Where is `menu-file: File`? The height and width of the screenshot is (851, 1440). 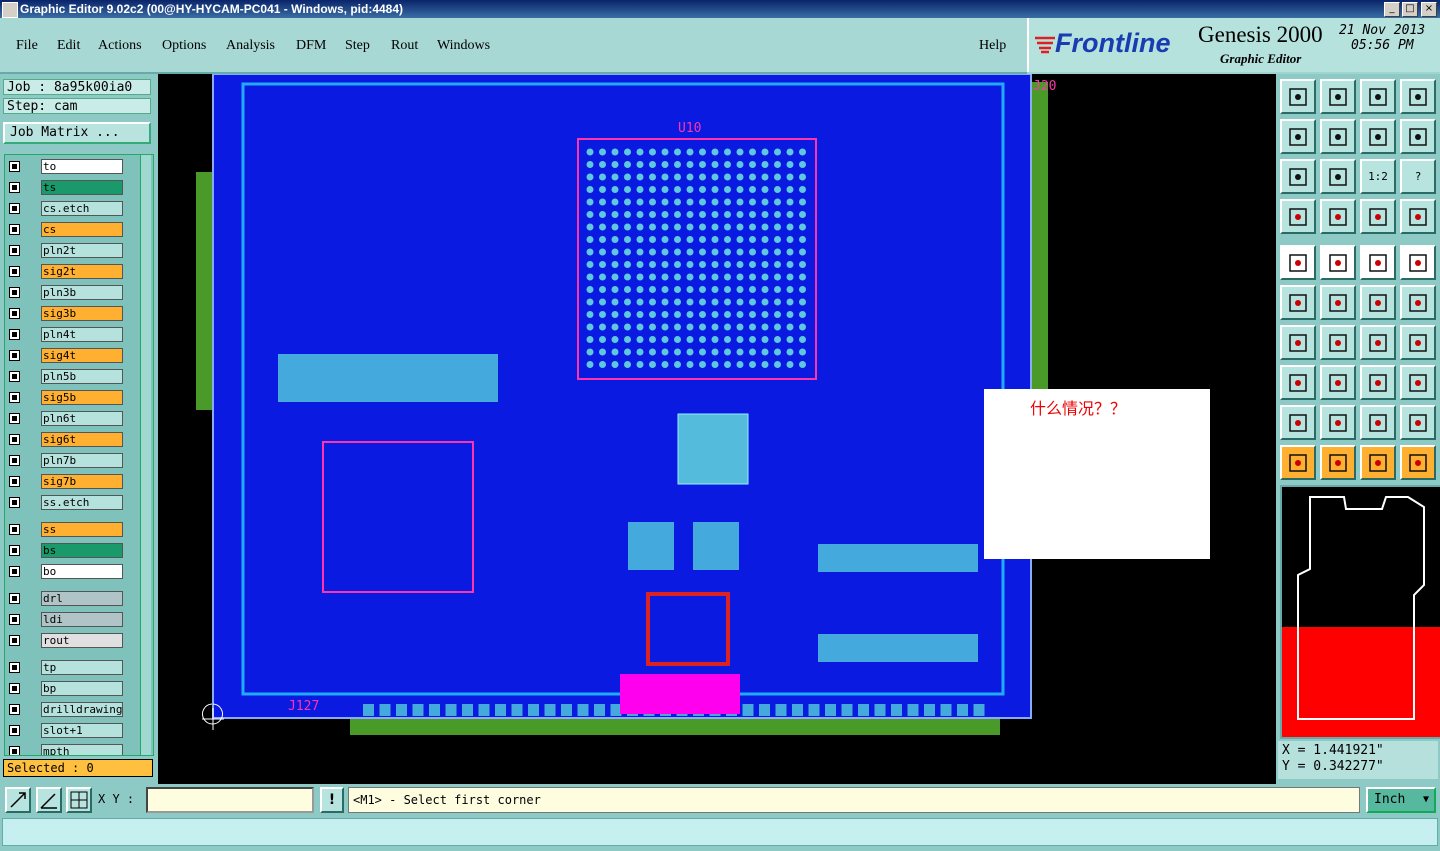
menu-file: File is located at coordinates (27, 46).